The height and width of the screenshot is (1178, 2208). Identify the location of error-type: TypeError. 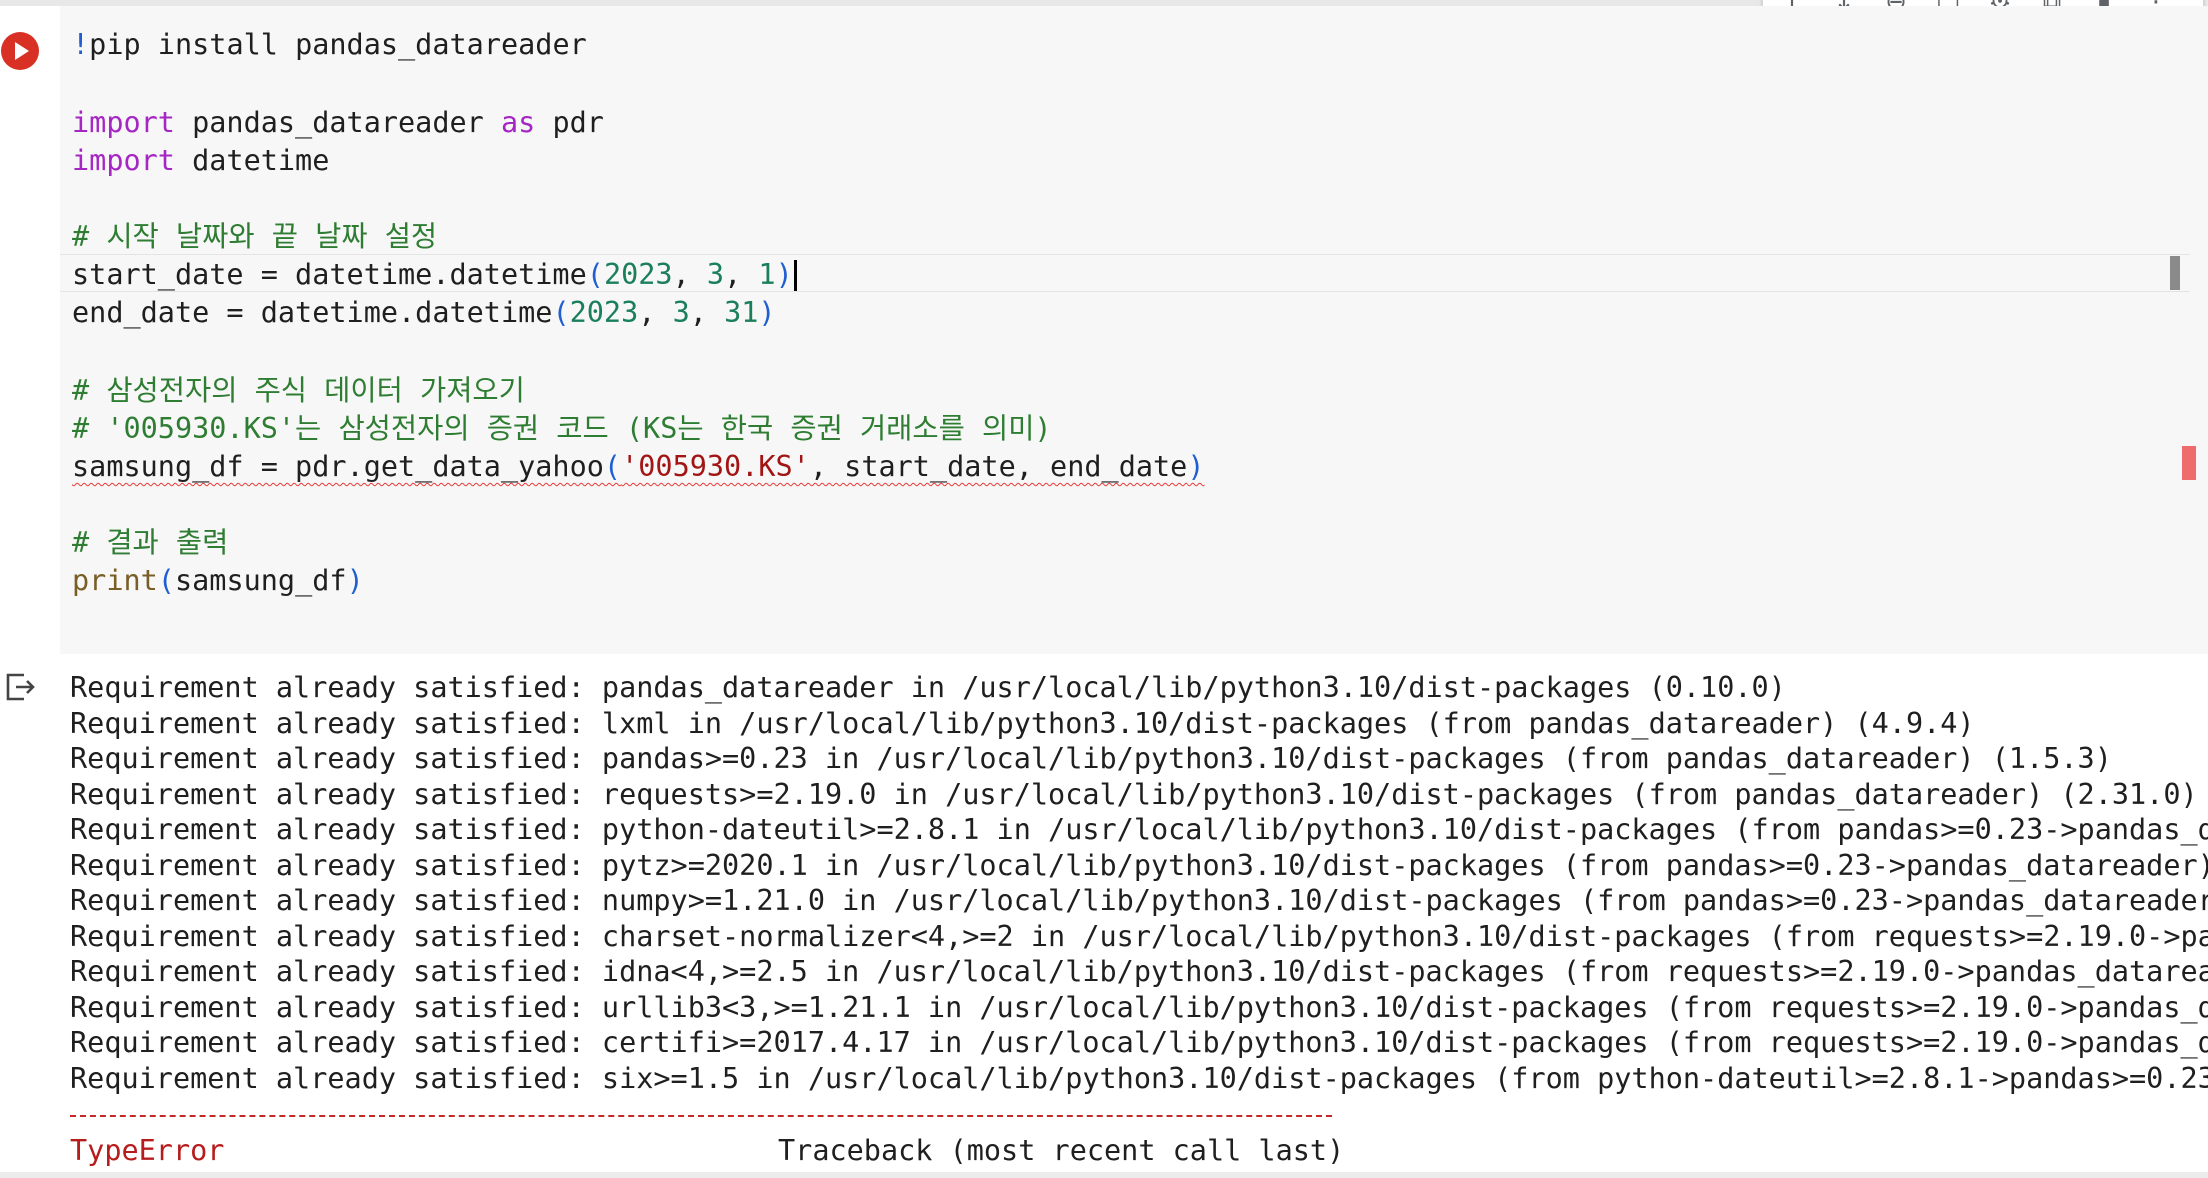
(147, 1150).